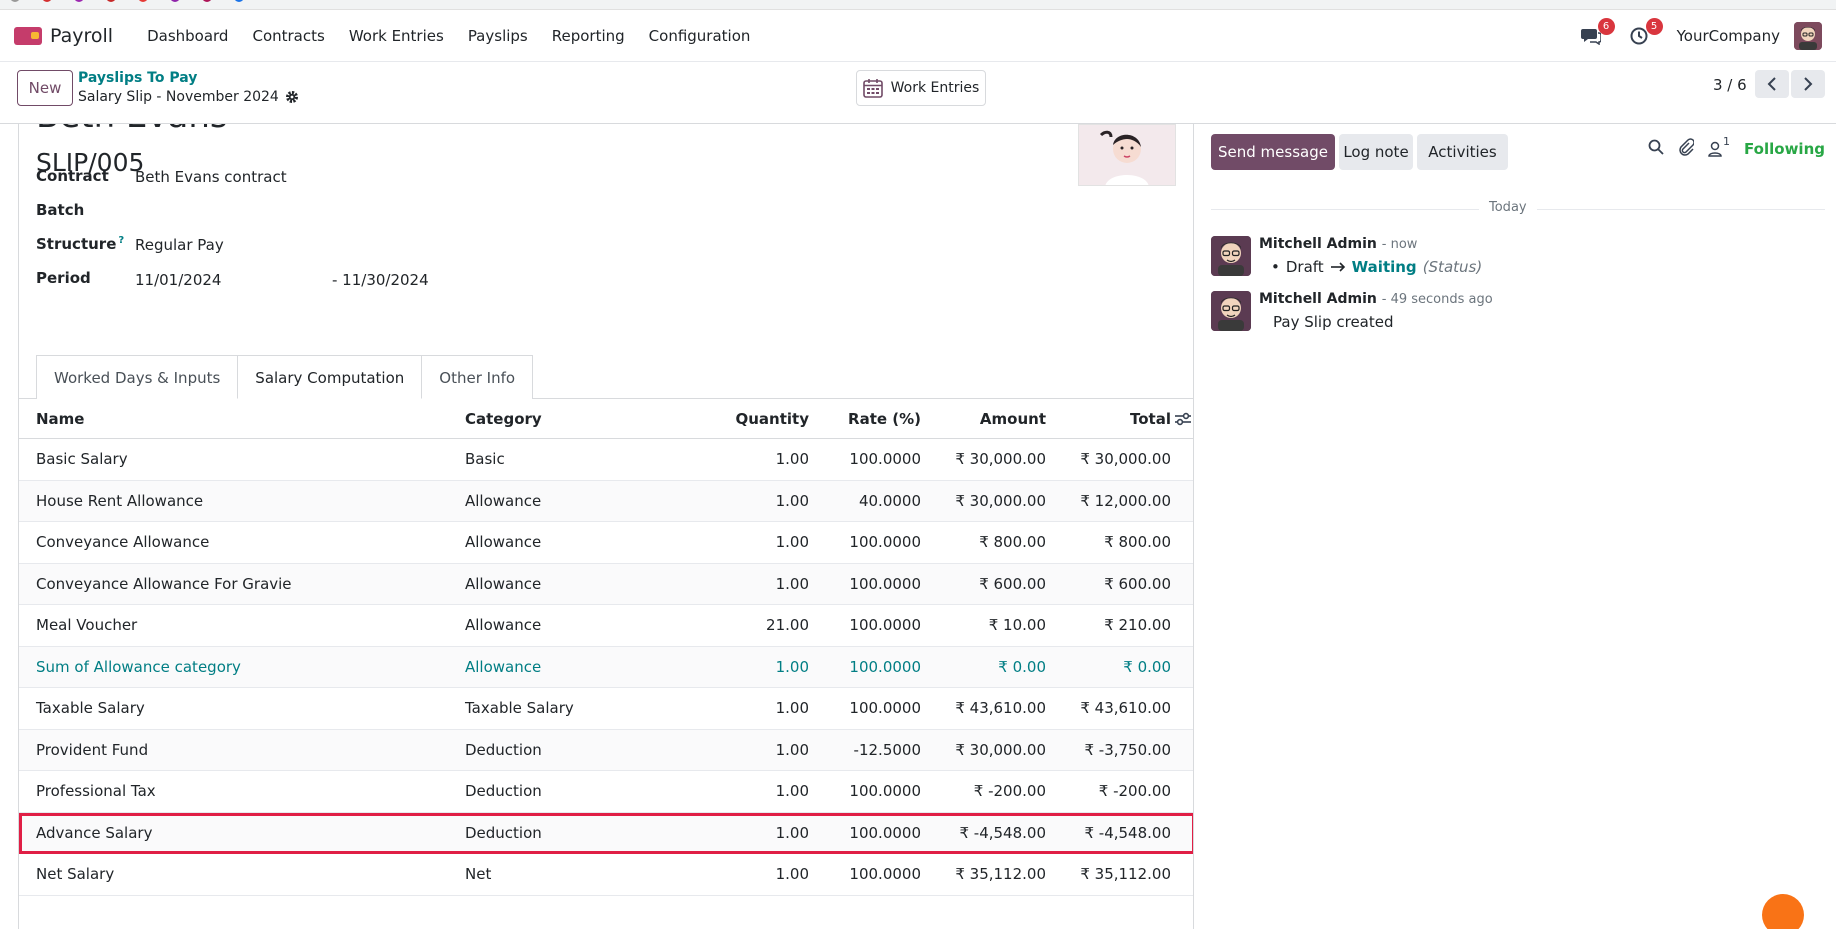  I want to click on column-header-rate: Rate (%), so click(865, 419).